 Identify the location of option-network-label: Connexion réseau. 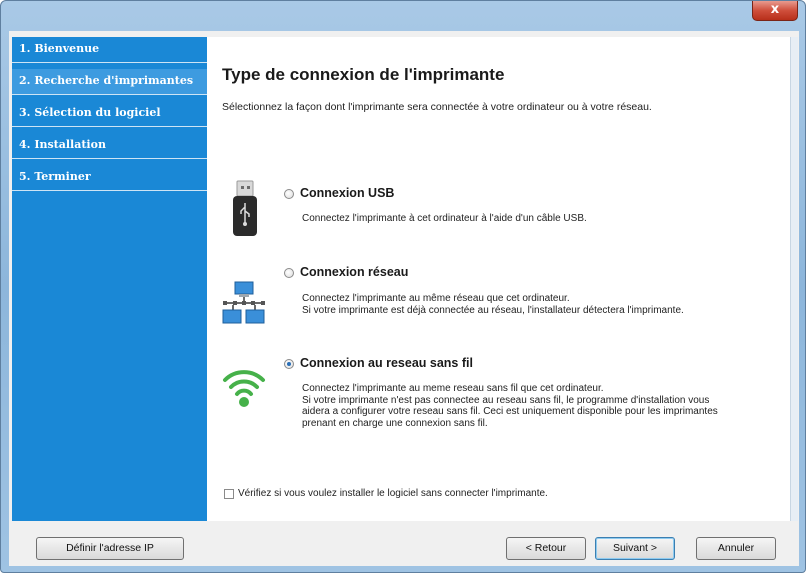
(354, 272).